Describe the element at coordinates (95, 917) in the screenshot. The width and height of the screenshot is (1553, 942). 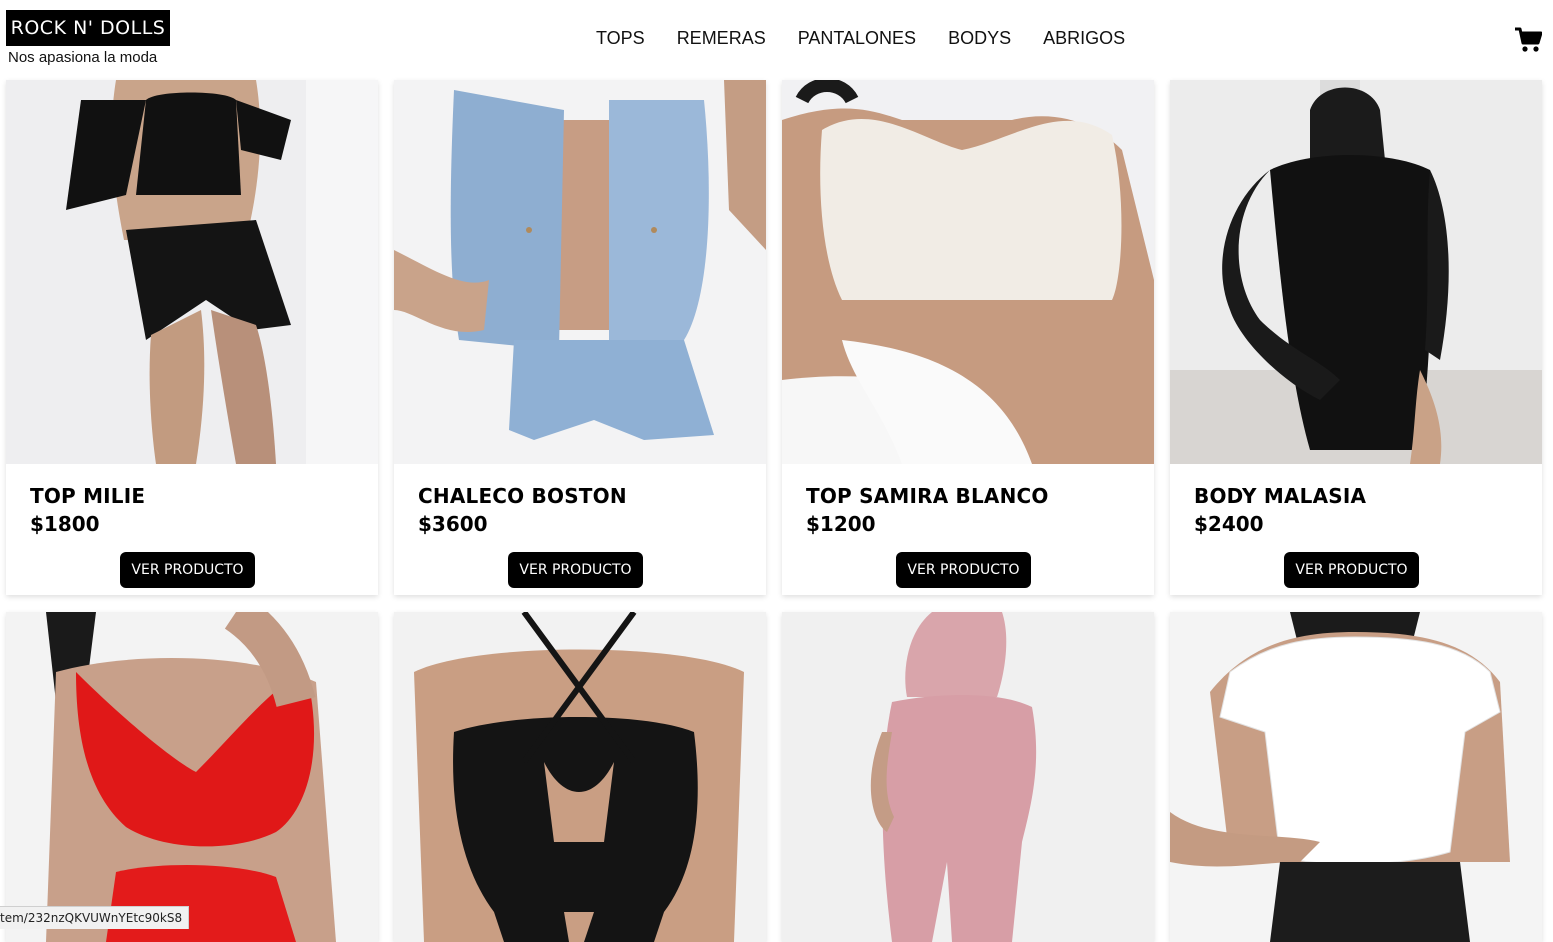
I see `link-status-bar: tem/232nzQKVUWnYEtc90kS8` at that location.